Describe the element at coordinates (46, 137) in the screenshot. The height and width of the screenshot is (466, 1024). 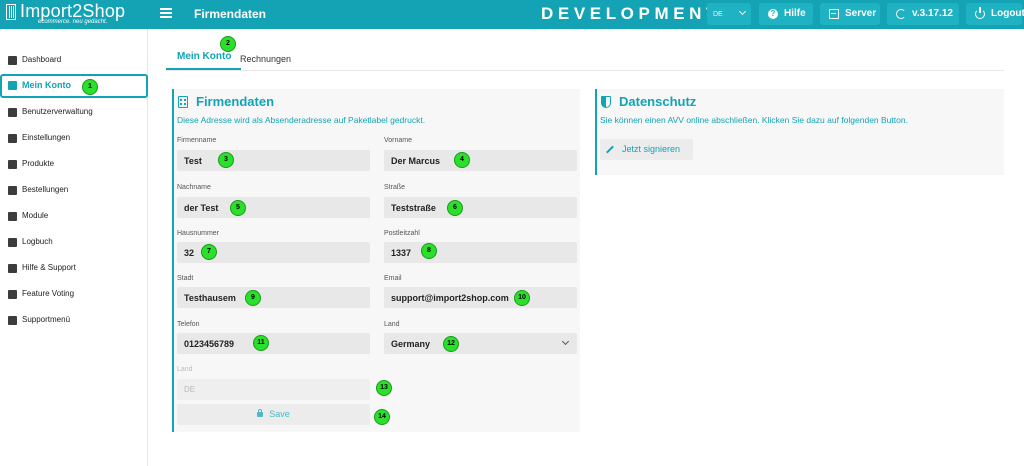
I see `sidebar-item-label: Einstellungen` at that location.